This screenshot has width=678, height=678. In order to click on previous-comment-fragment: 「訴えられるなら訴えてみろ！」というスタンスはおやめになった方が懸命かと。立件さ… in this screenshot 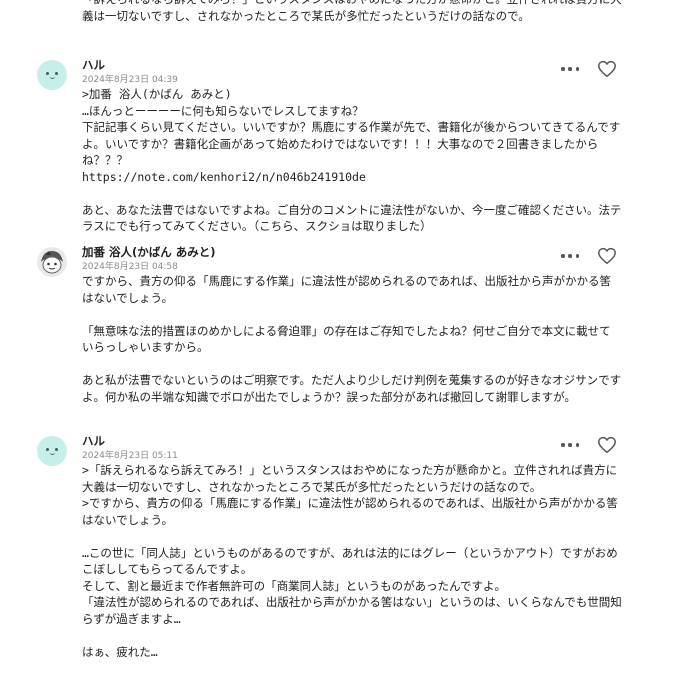, I will do `click(352, 11)`.